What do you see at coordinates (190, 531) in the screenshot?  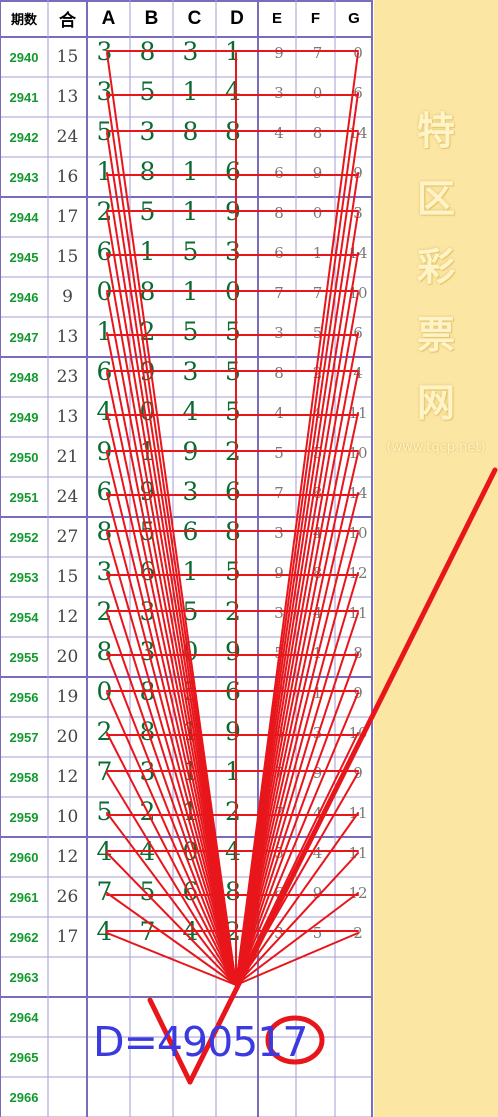 I see `digit-c: 6` at bounding box center [190, 531].